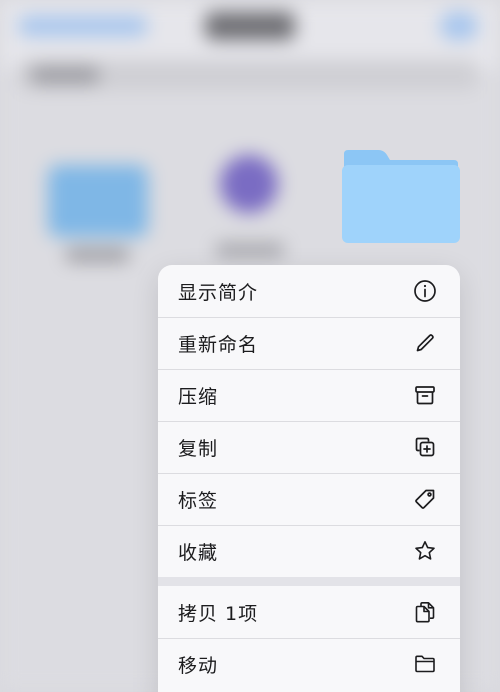 This screenshot has height=692, width=500. I want to click on menu-item-rename: 重新命名, so click(309, 343).